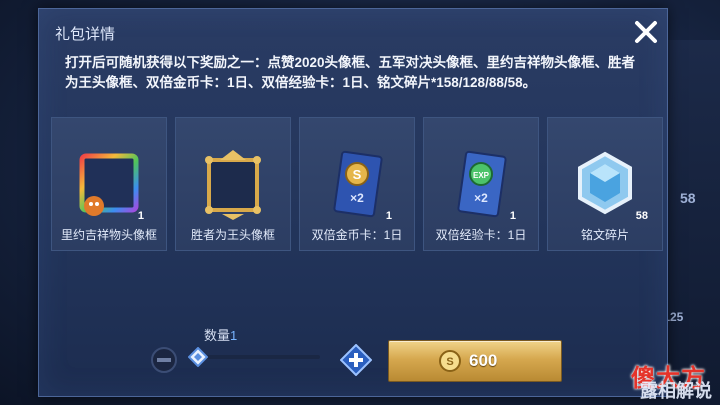  Describe the element at coordinates (481, 175) in the screenshot. I see `exp-text: EXP` at that location.